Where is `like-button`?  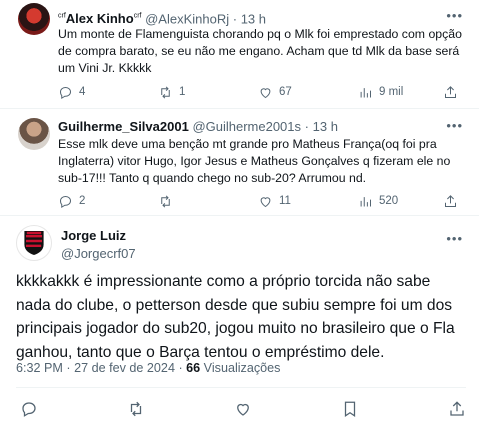
like-button is located at coordinates (243, 411).